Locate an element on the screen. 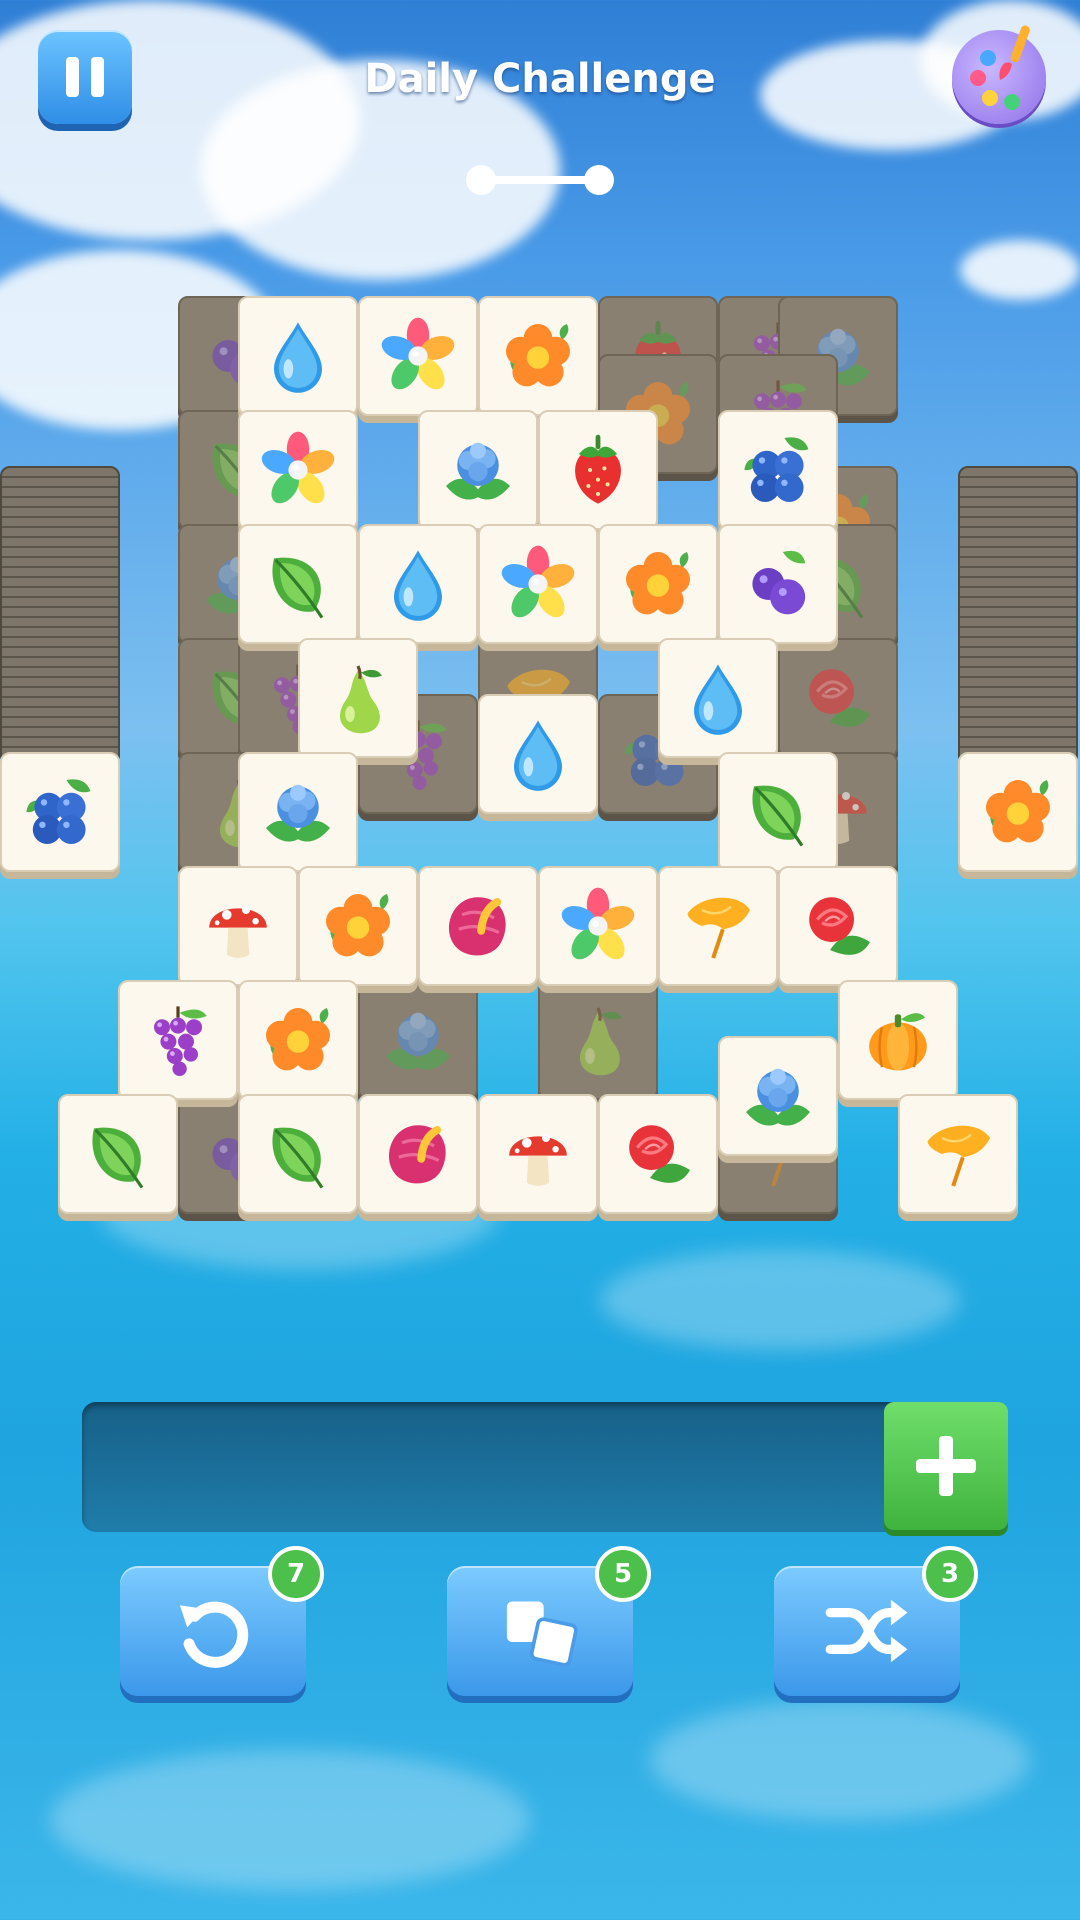 This screenshot has width=1080, height=1920. left-tile-stack is located at coordinates (60, 616).